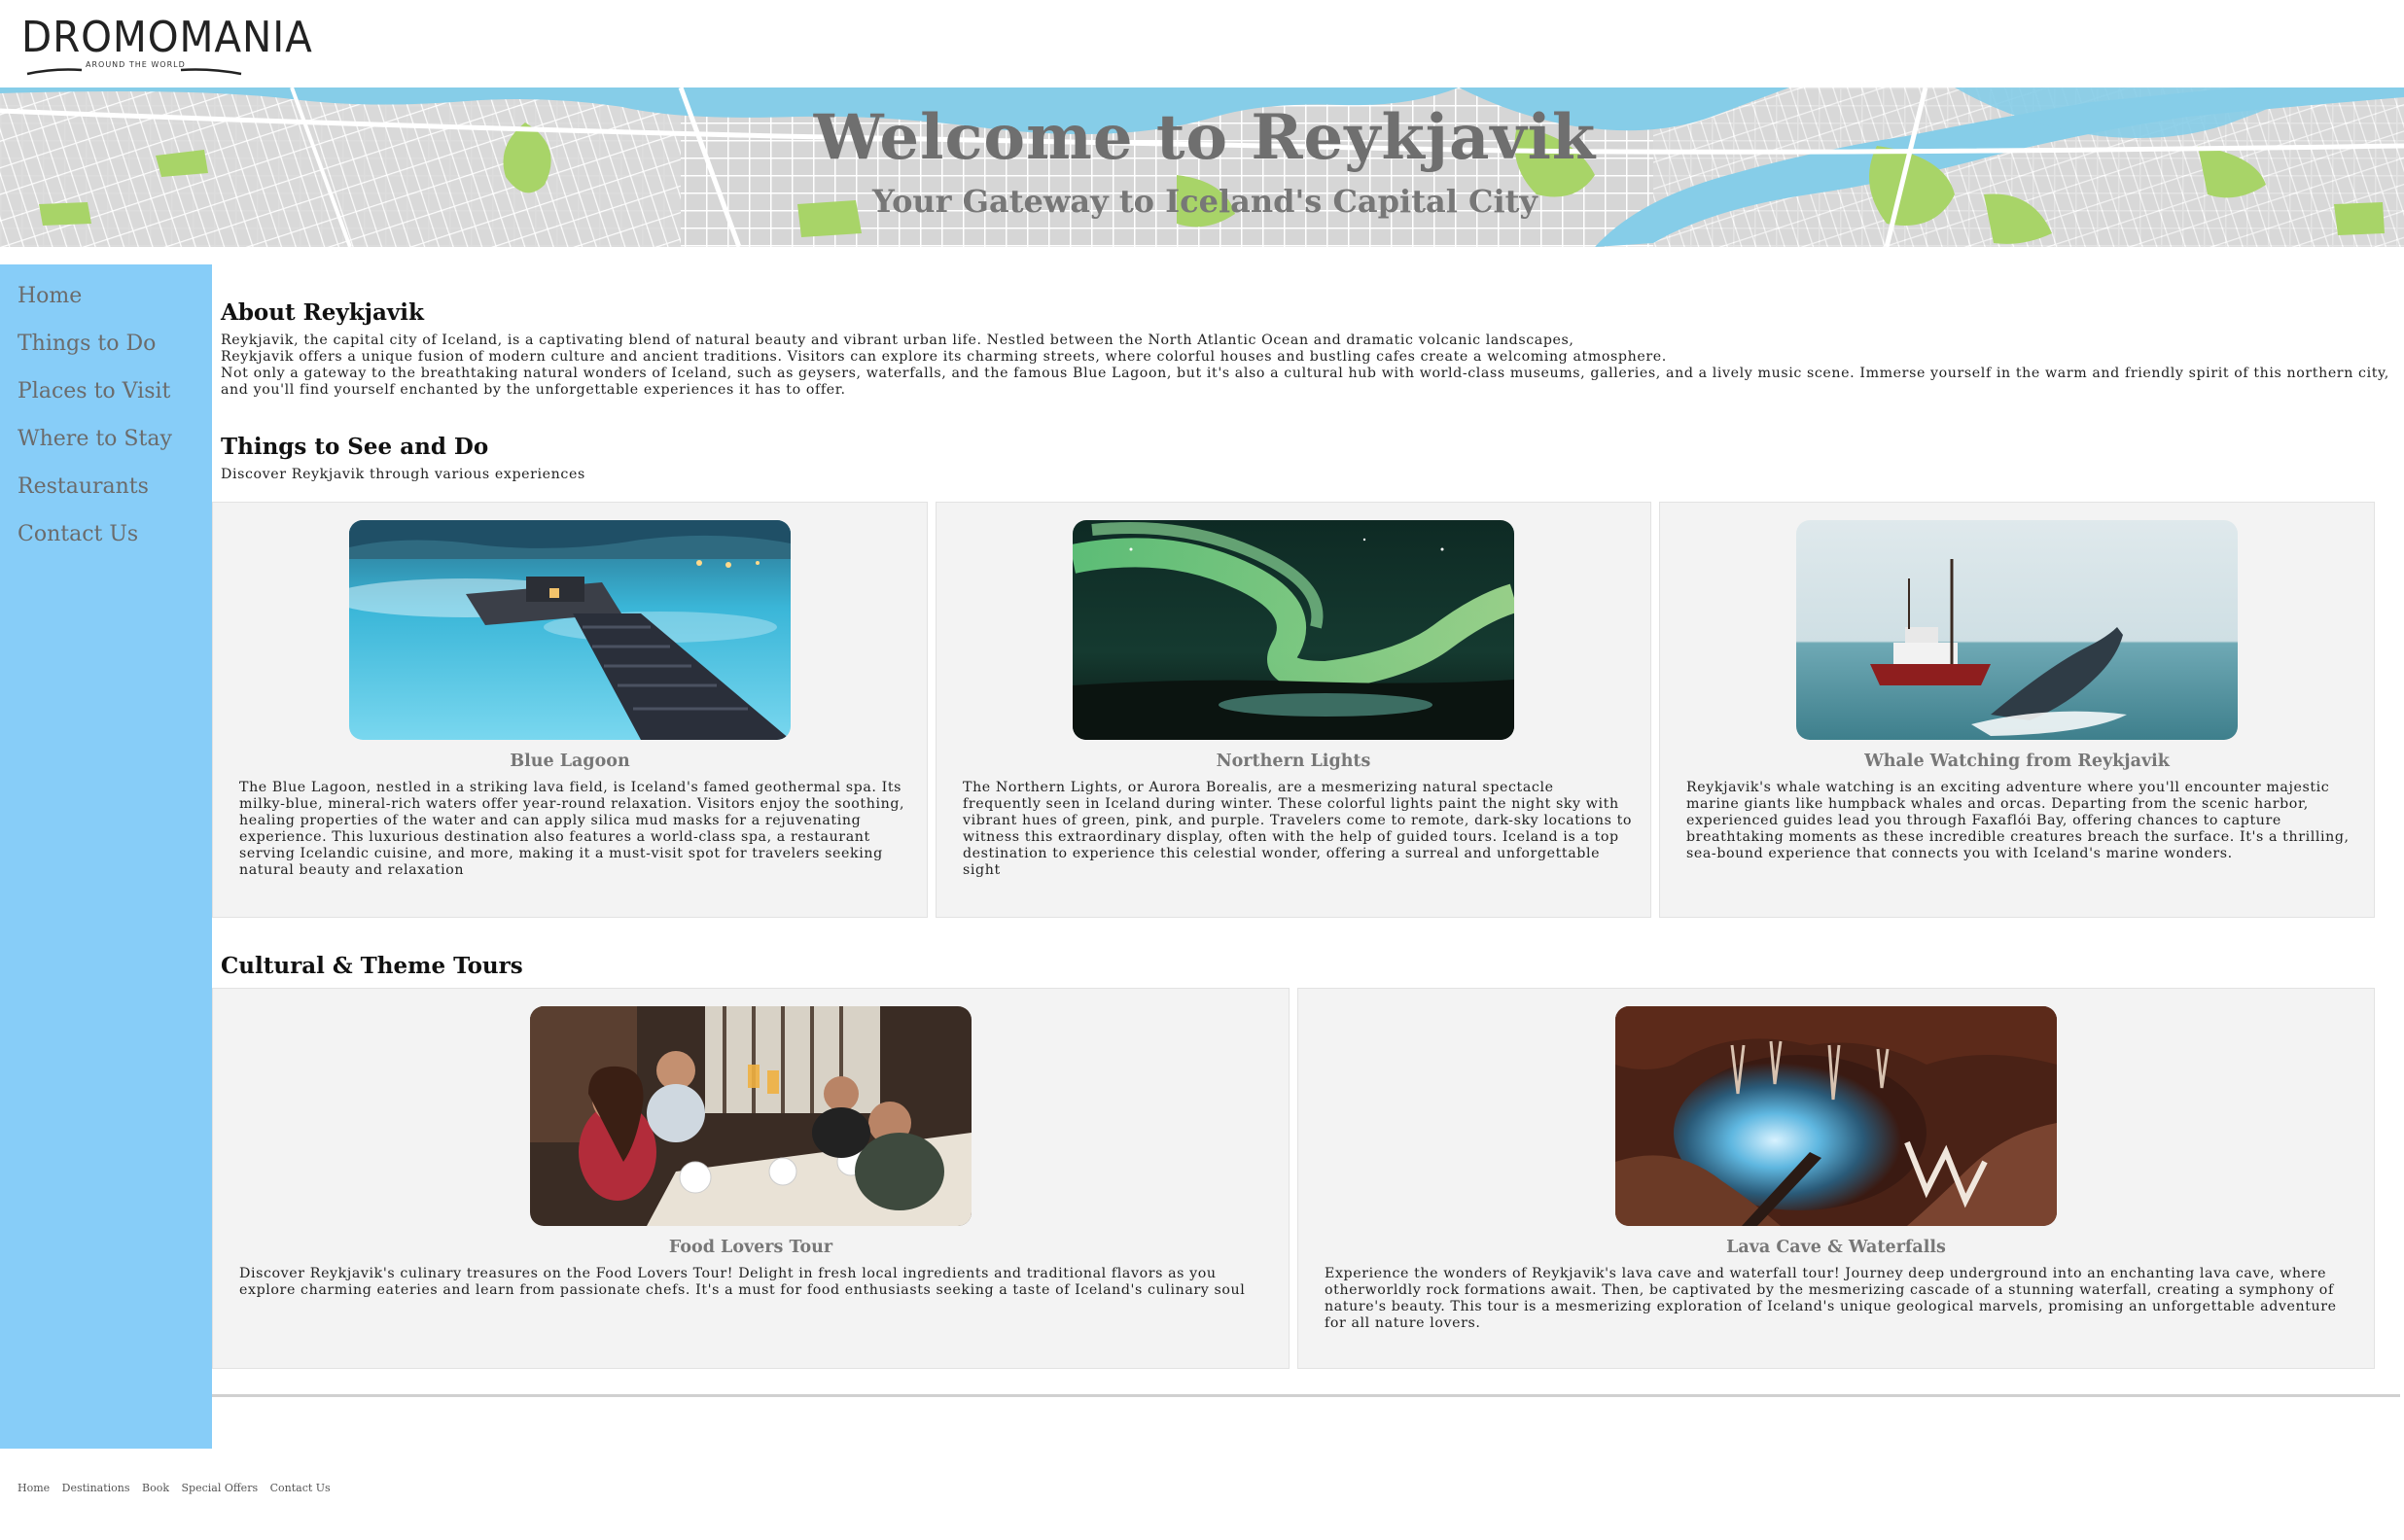 The image size is (2404, 1540). Describe the element at coordinates (106, 306) in the screenshot. I see `sidebar-item-home: Home` at that location.